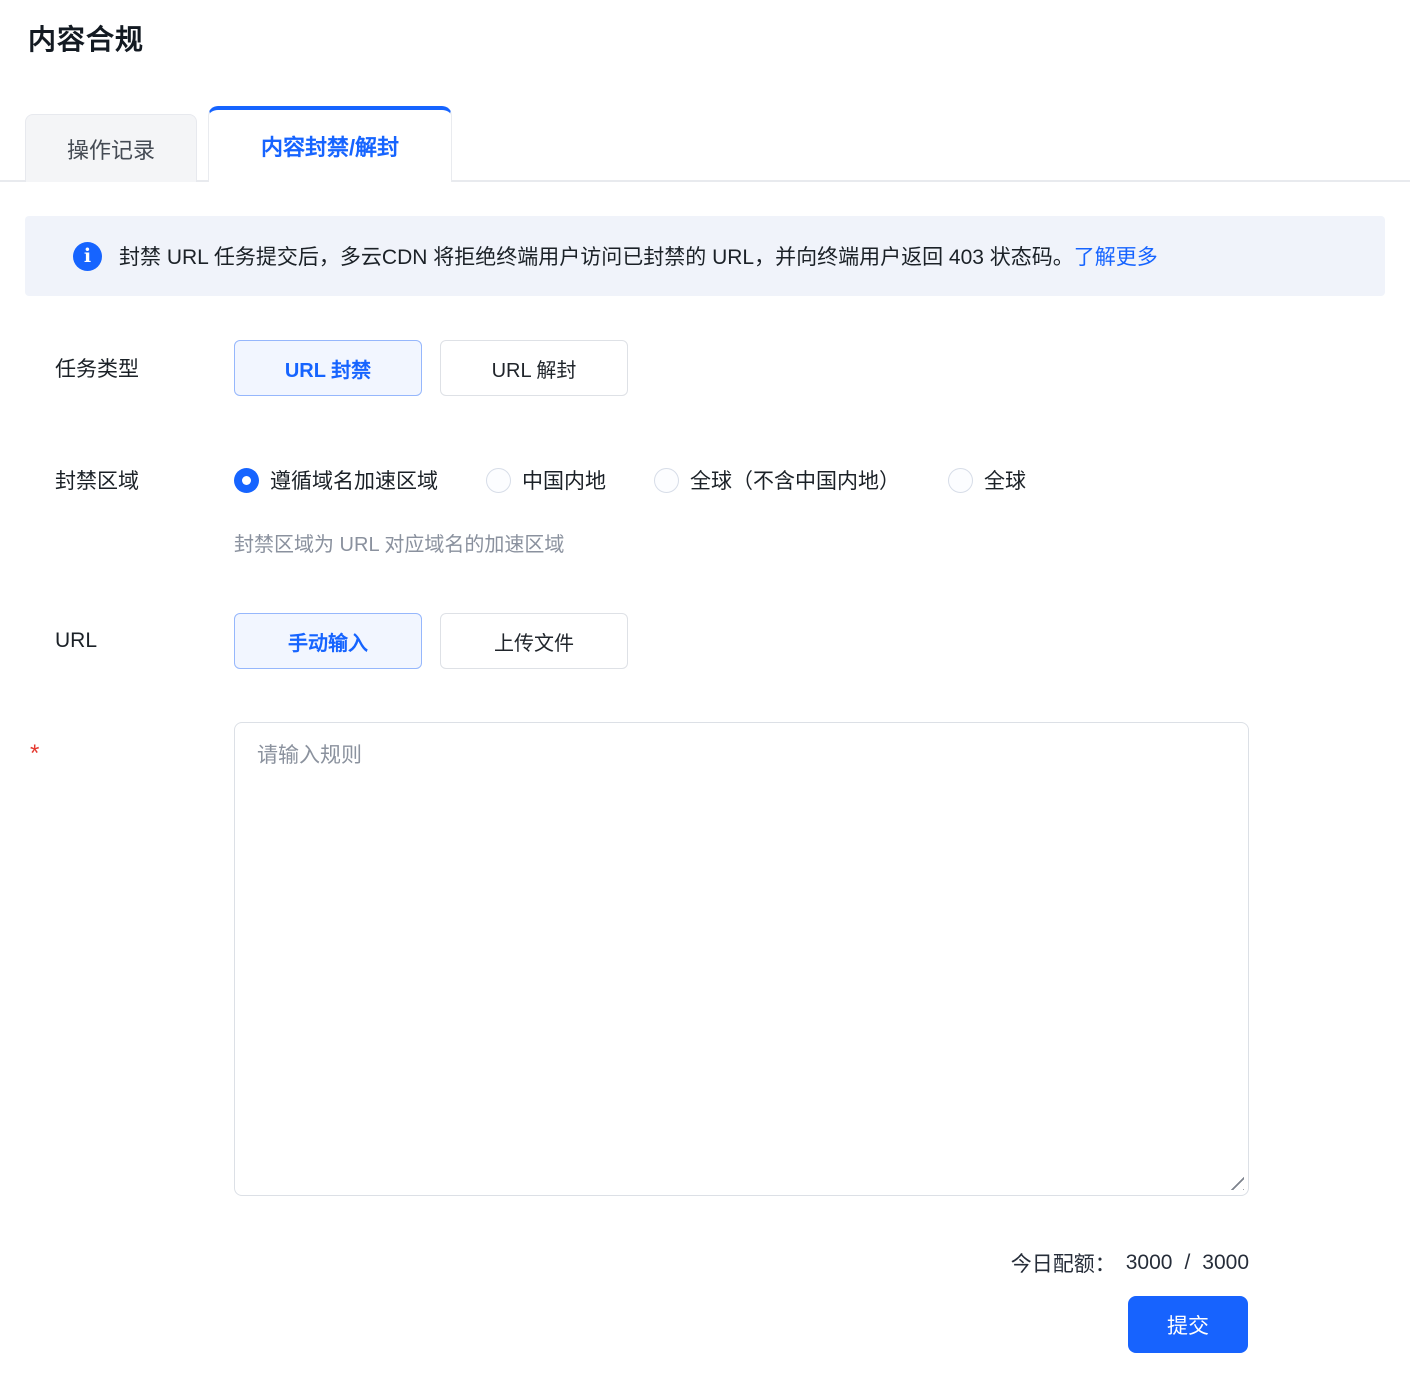 This screenshot has height=1390, width=1410. I want to click on block-region-radio-group: 遵循域名加速区域 中国内地 全球（不含中国内地） 全球, so click(654, 480).